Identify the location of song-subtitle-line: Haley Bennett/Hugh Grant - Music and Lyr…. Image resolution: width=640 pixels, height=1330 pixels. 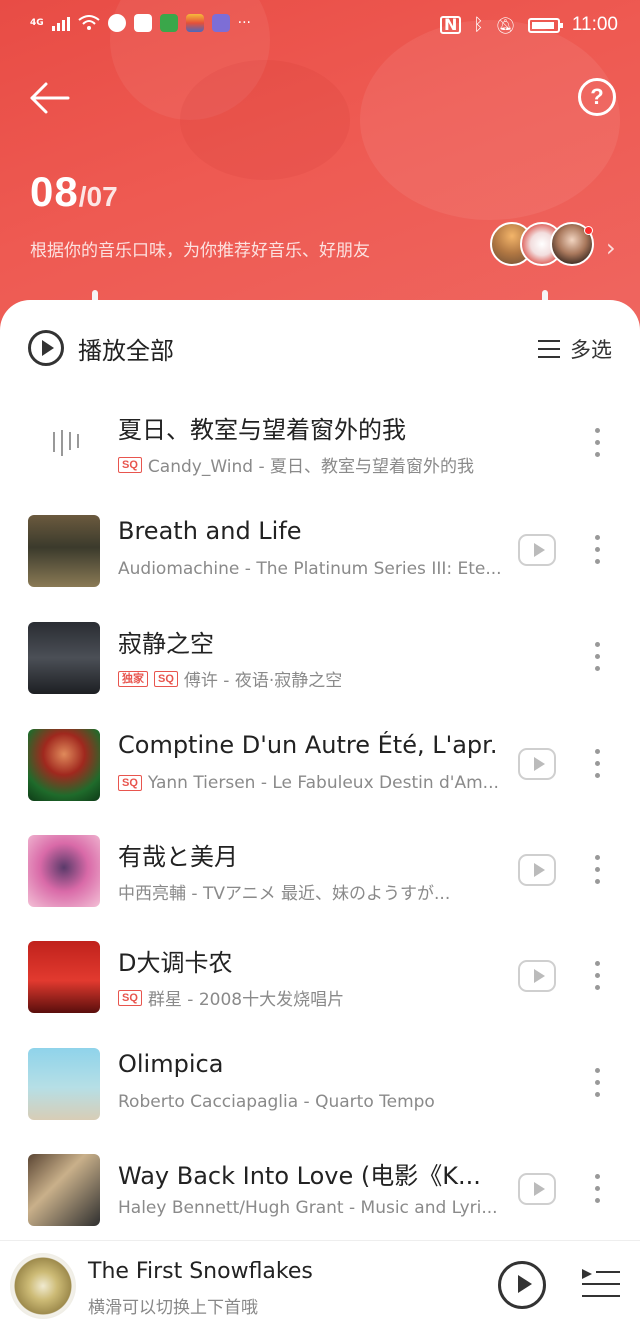
(308, 1208).